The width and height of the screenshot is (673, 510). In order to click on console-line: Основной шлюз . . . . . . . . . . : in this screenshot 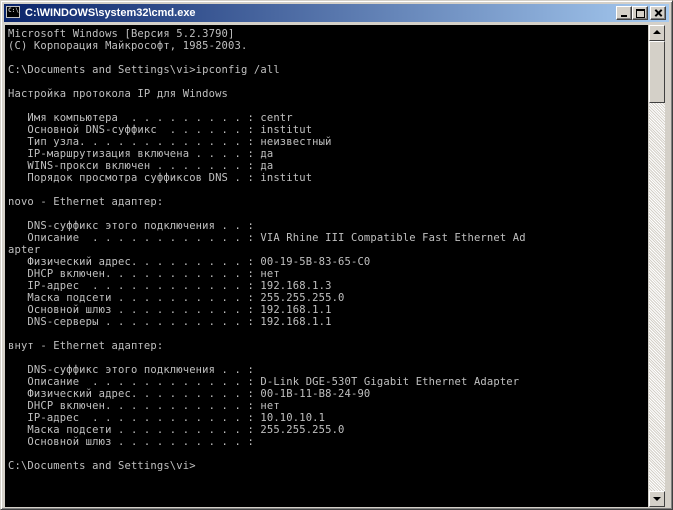, I will do `click(131, 442)`.